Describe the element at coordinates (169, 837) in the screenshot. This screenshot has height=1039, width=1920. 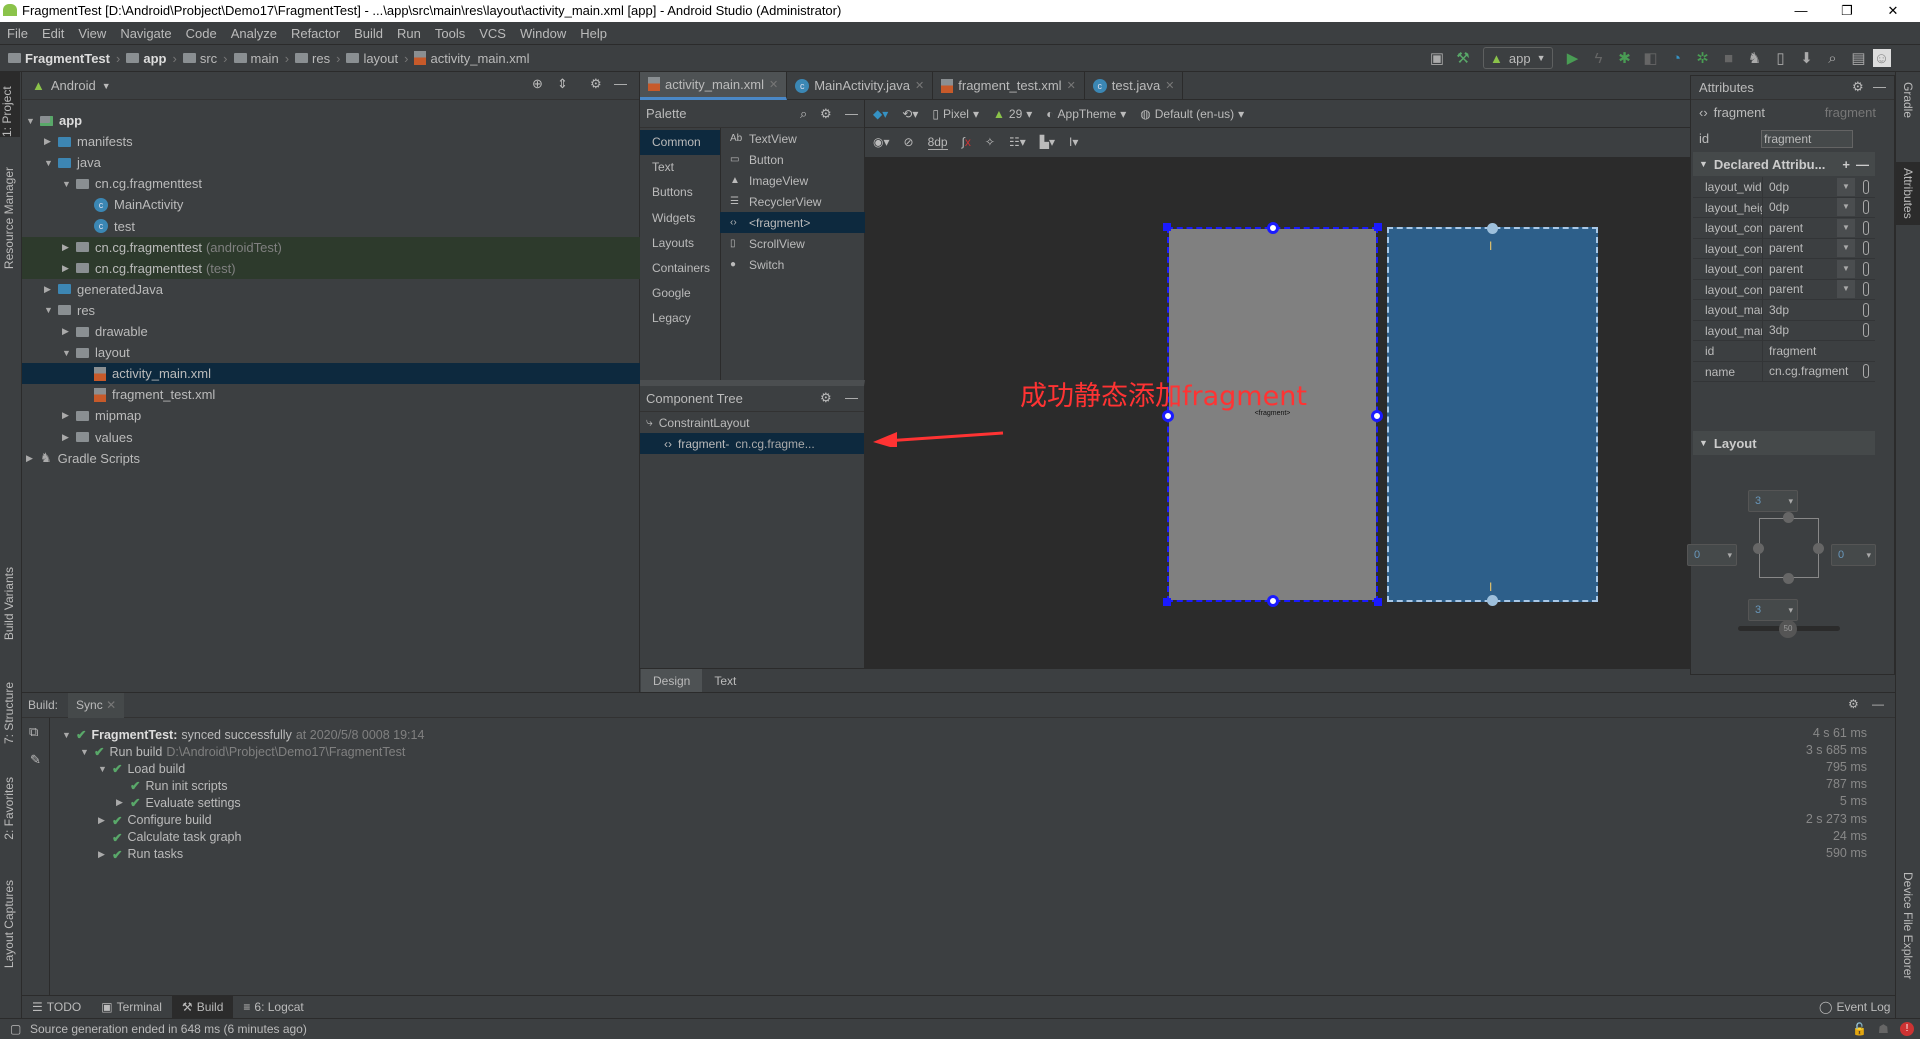
I see `build-tree-item: ✔ Calculate task graph` at that location.